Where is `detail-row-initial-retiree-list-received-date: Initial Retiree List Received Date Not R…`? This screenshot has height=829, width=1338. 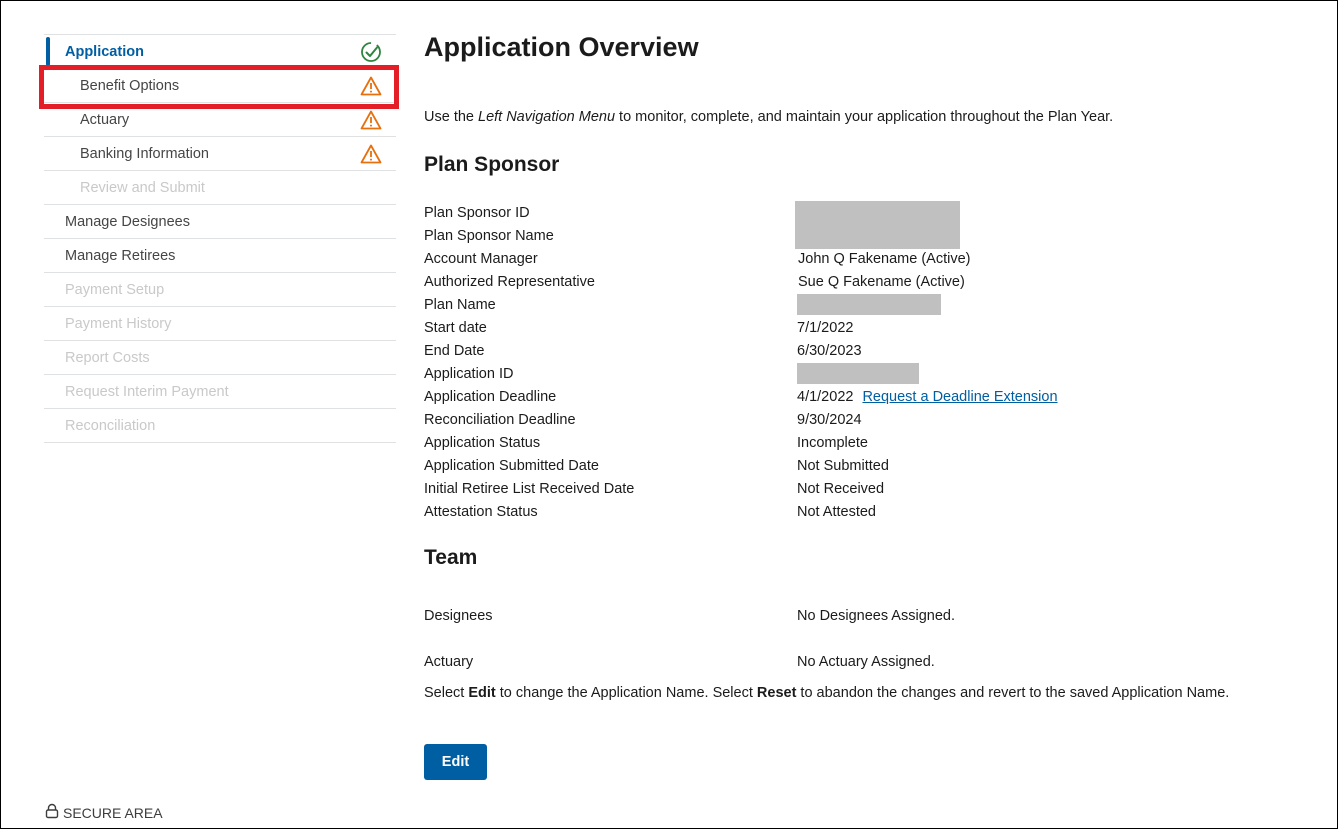 detail-row-initial-retiree-list-received-date: Initial Retiree List Received Date Not R… is located at coordinates (864, 488).